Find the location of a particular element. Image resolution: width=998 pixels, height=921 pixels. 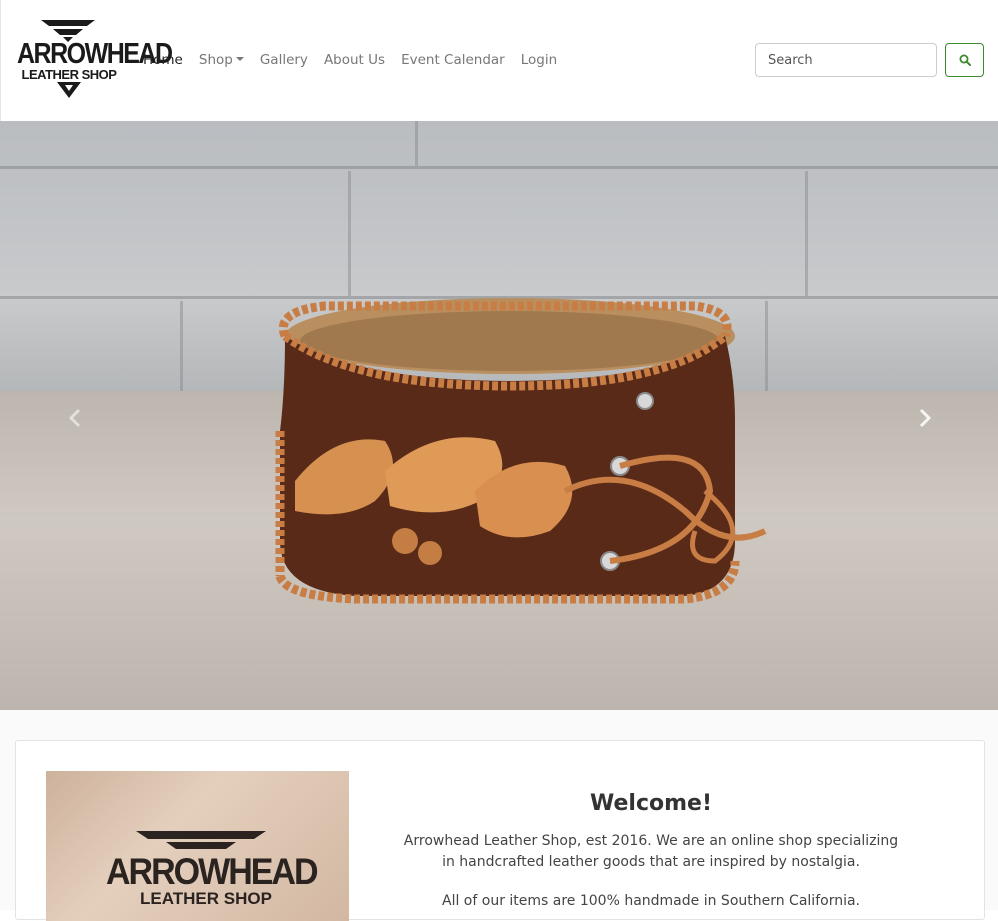

carousel-next-button is located at coordinates (925, 418).